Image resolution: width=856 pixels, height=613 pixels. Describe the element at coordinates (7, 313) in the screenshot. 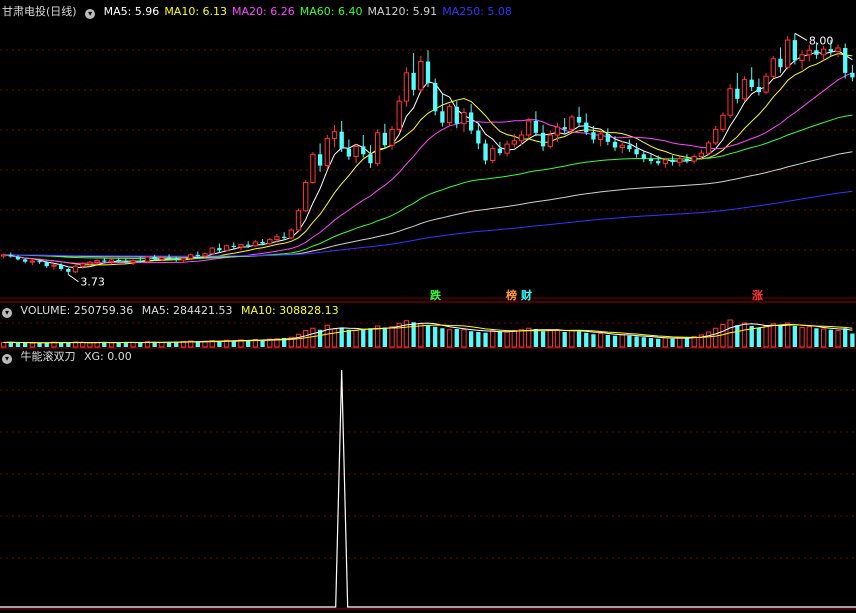

I see `volume-settings-icon: ▾` at that location.